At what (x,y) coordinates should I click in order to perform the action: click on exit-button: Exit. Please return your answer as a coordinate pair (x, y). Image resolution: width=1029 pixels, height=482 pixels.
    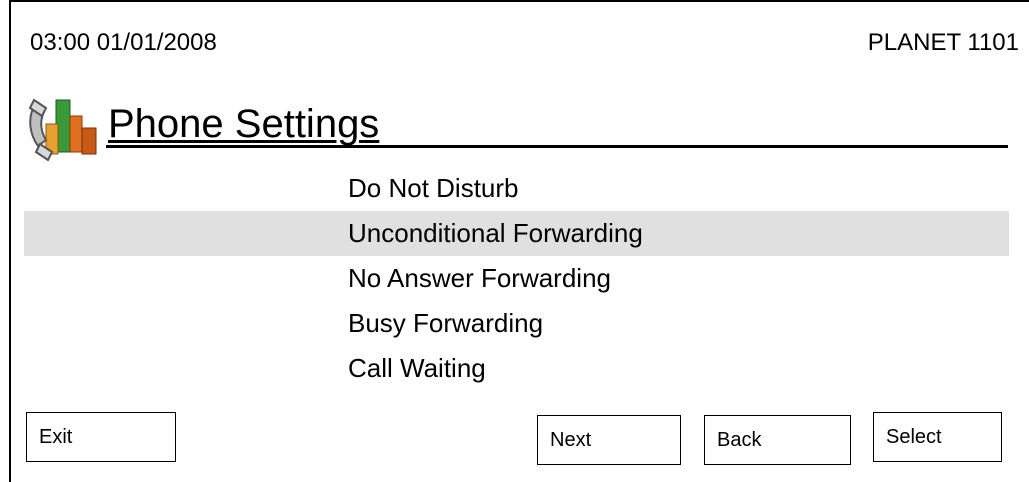
    Looking at the image, I should click on (101, 437).